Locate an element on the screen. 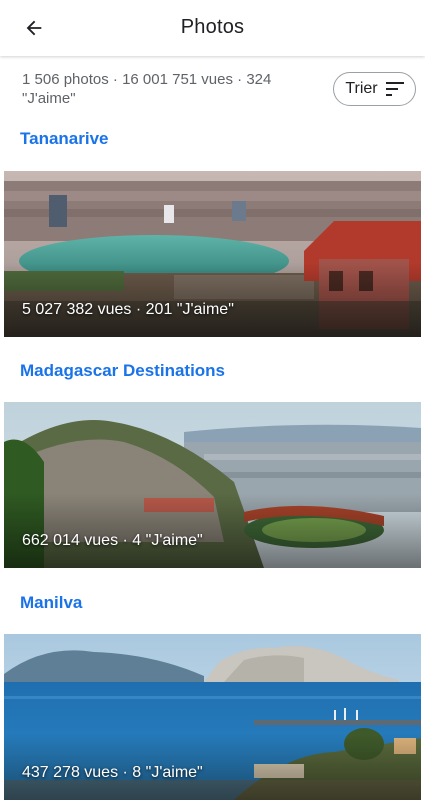 Image resolution: width=425 pixels, height=800 pixels. album-stats: 437 278 vues · 8 "J'aime" is located at coordinates (112, 772).